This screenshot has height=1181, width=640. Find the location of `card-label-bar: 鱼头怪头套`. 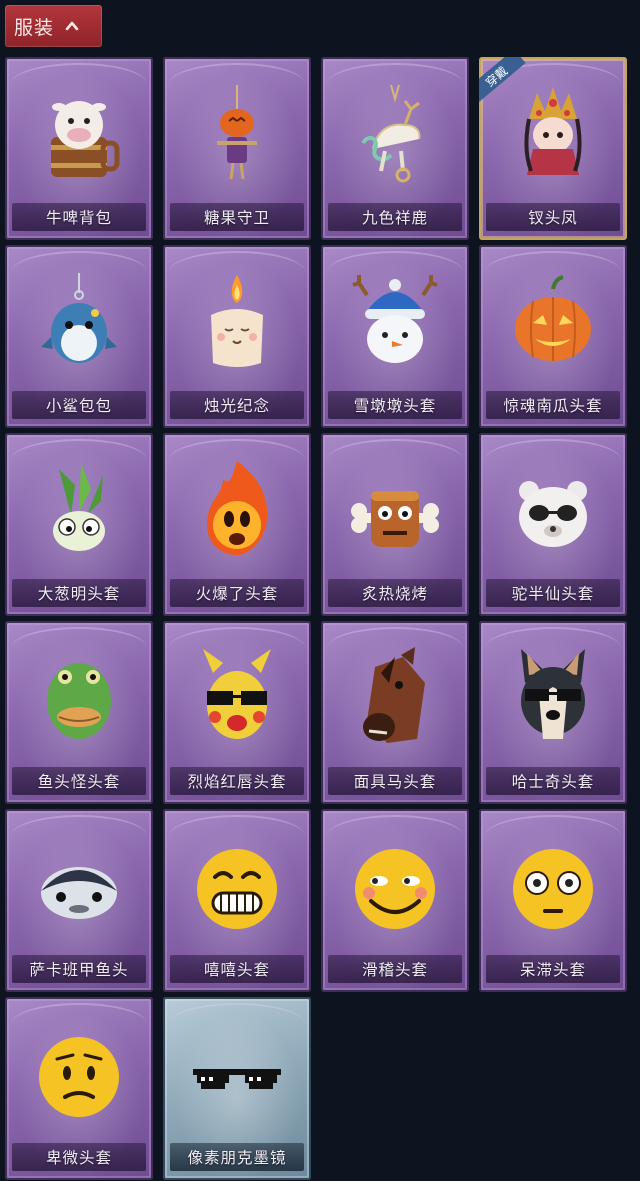

card-label-bar: 鱼头怪头套 is located at coordinates (79, 781).